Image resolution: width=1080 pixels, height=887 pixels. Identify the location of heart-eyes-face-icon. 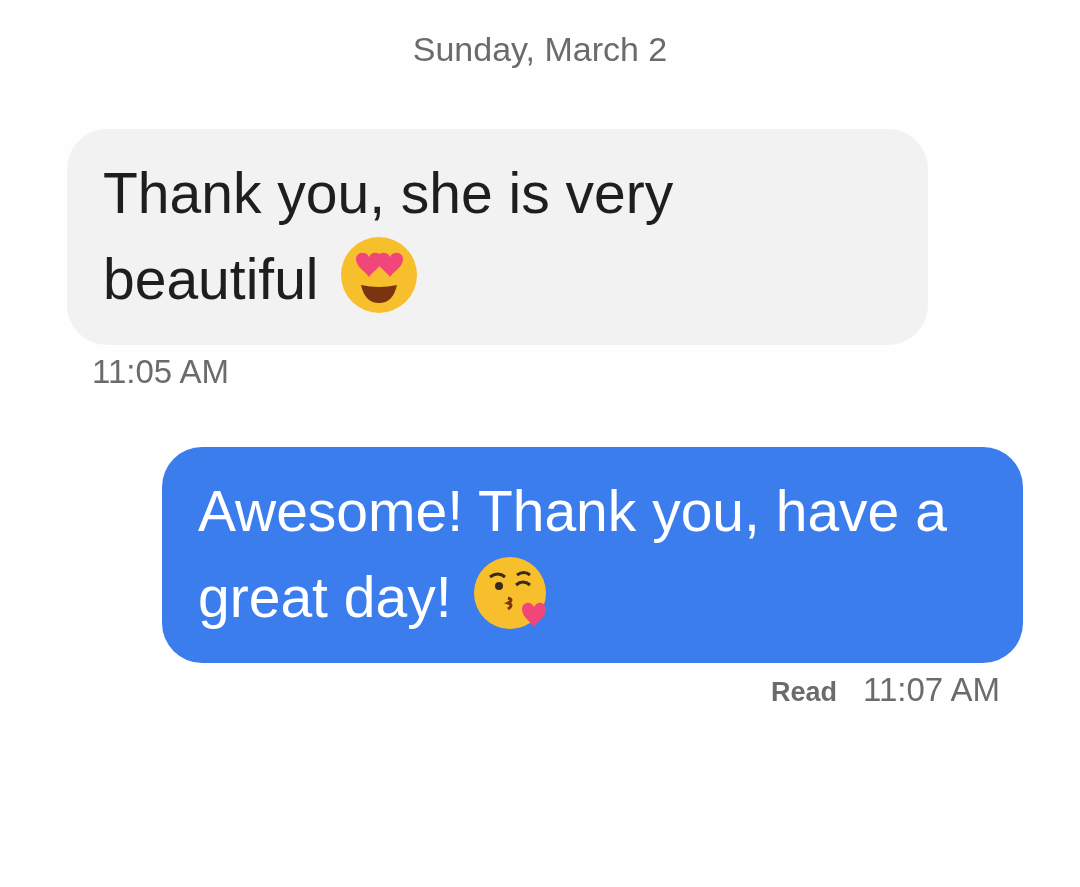
(378, 275).